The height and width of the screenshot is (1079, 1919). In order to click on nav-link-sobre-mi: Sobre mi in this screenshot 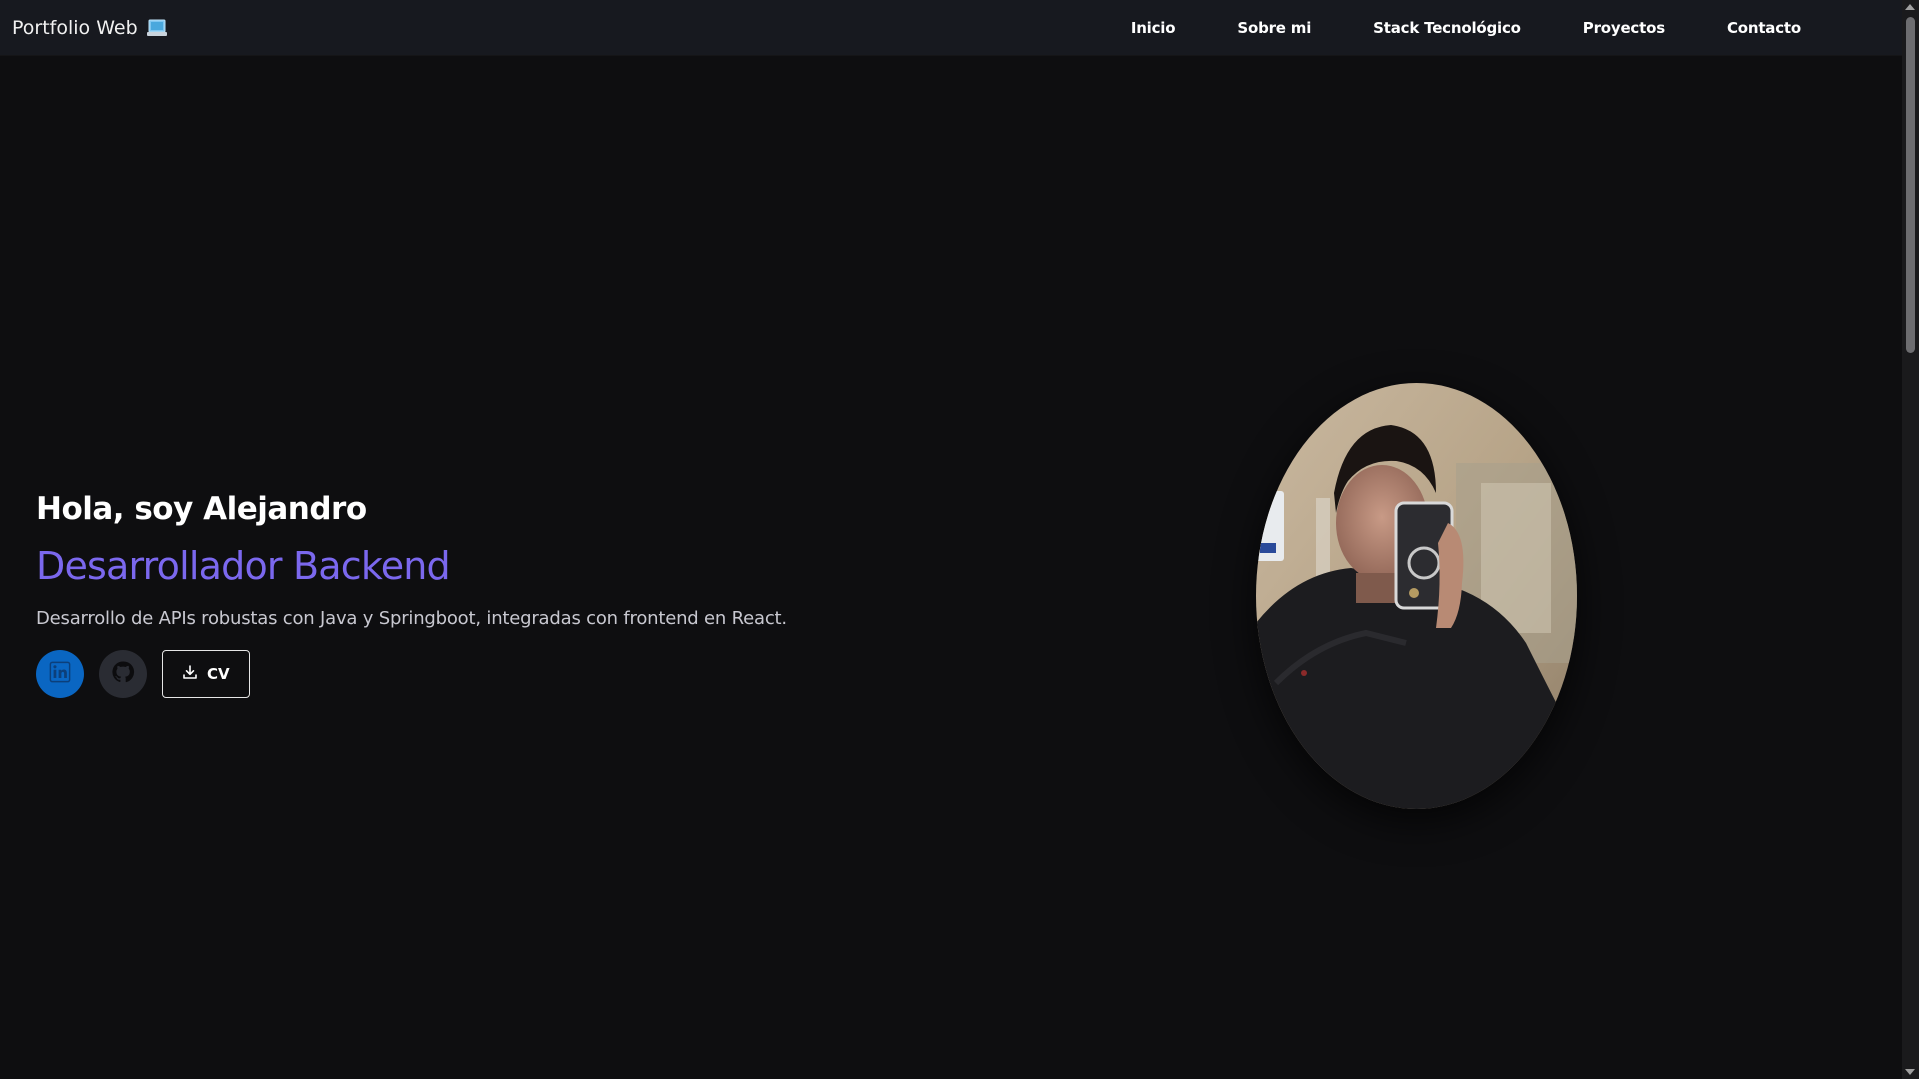, I will do `click(1274, 28)`.